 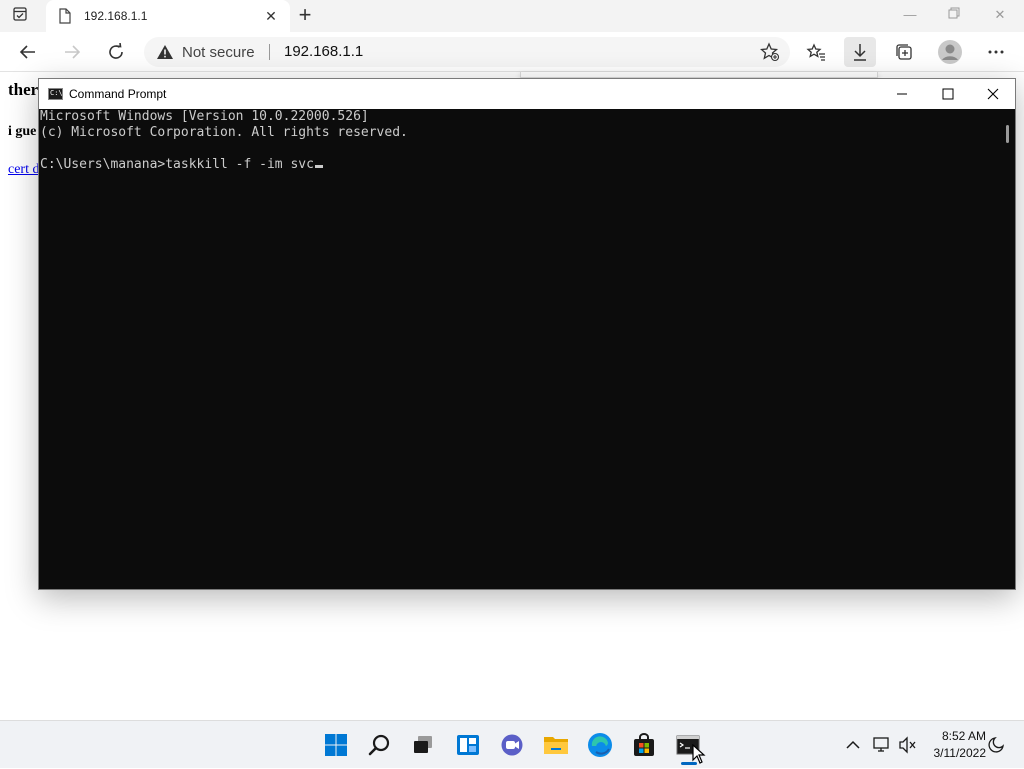 I want to click on edge-icon, so click(x=600, y=745).